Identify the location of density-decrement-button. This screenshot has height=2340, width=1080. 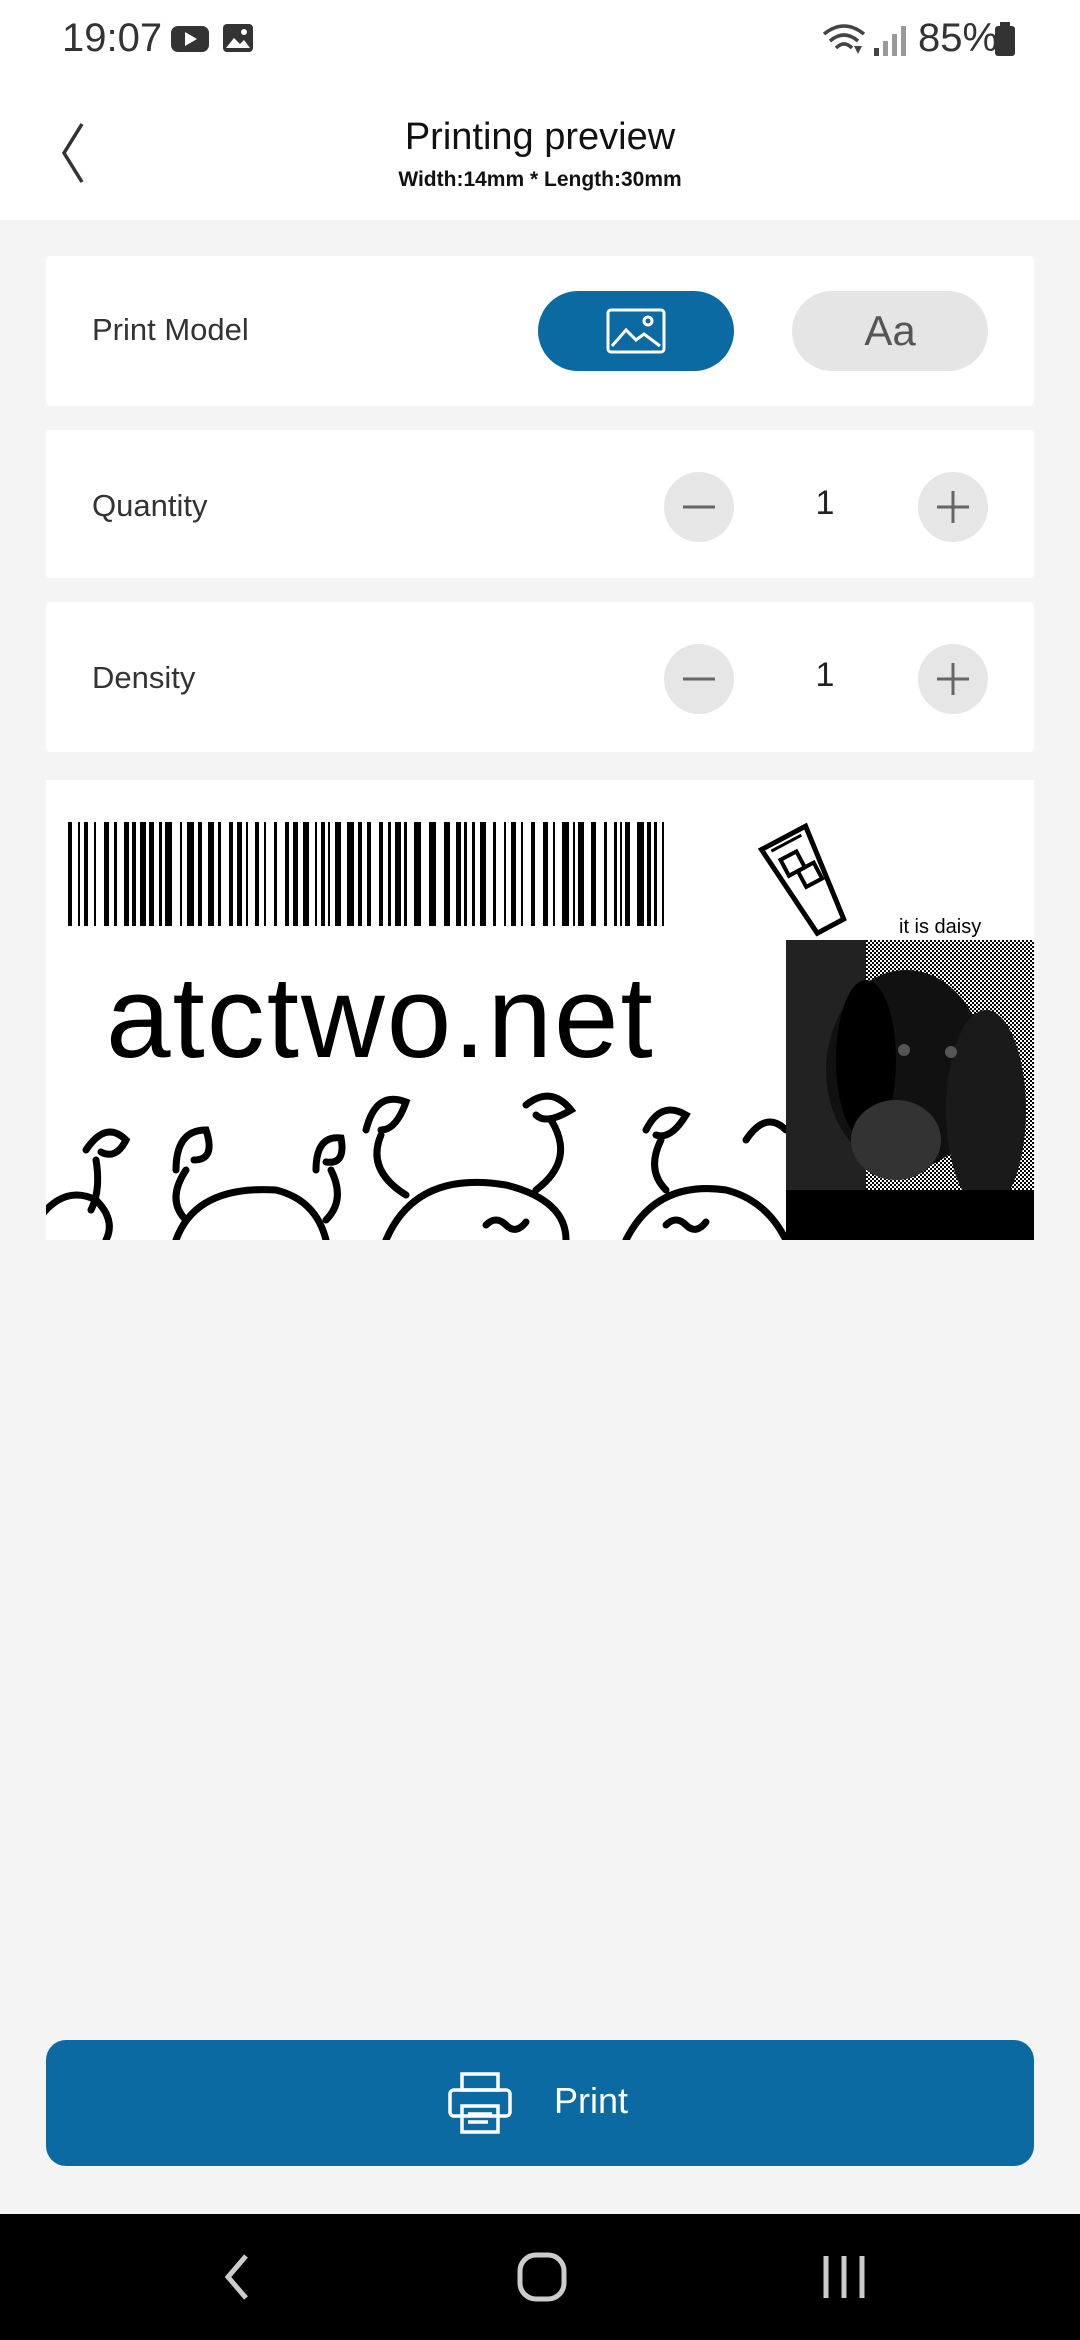
(699, 679).